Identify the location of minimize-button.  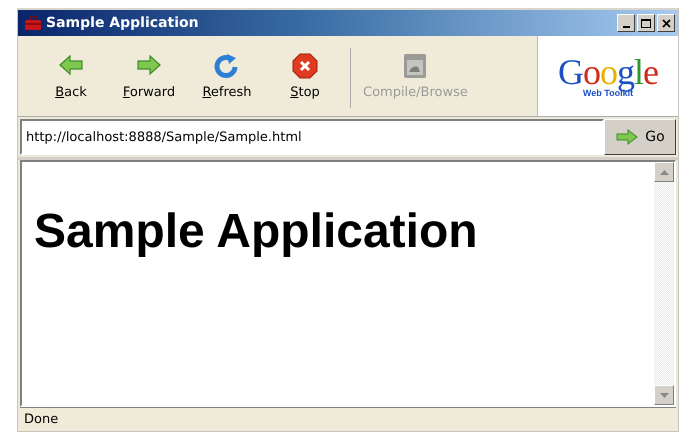
(626, 23).